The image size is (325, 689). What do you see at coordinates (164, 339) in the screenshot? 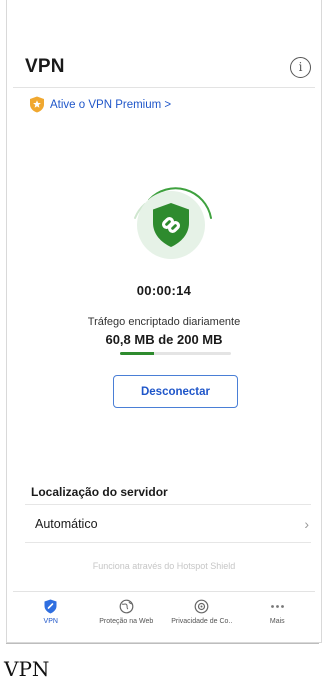
I see `traffic-value: 60,8 MB de 200 MB` at bounding box center [164, 339].